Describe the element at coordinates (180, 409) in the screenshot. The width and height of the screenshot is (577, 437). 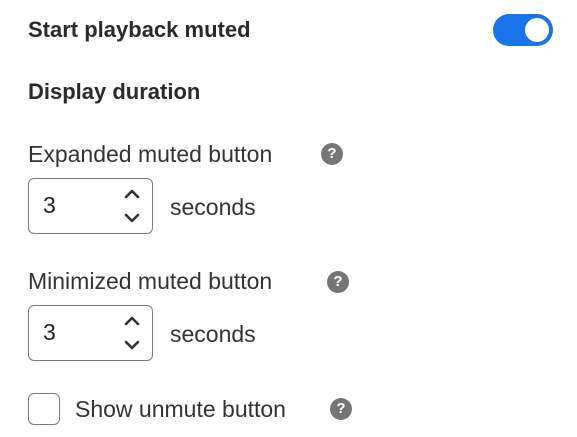
I see `show-unmute-label: Show unmute button` at that location.